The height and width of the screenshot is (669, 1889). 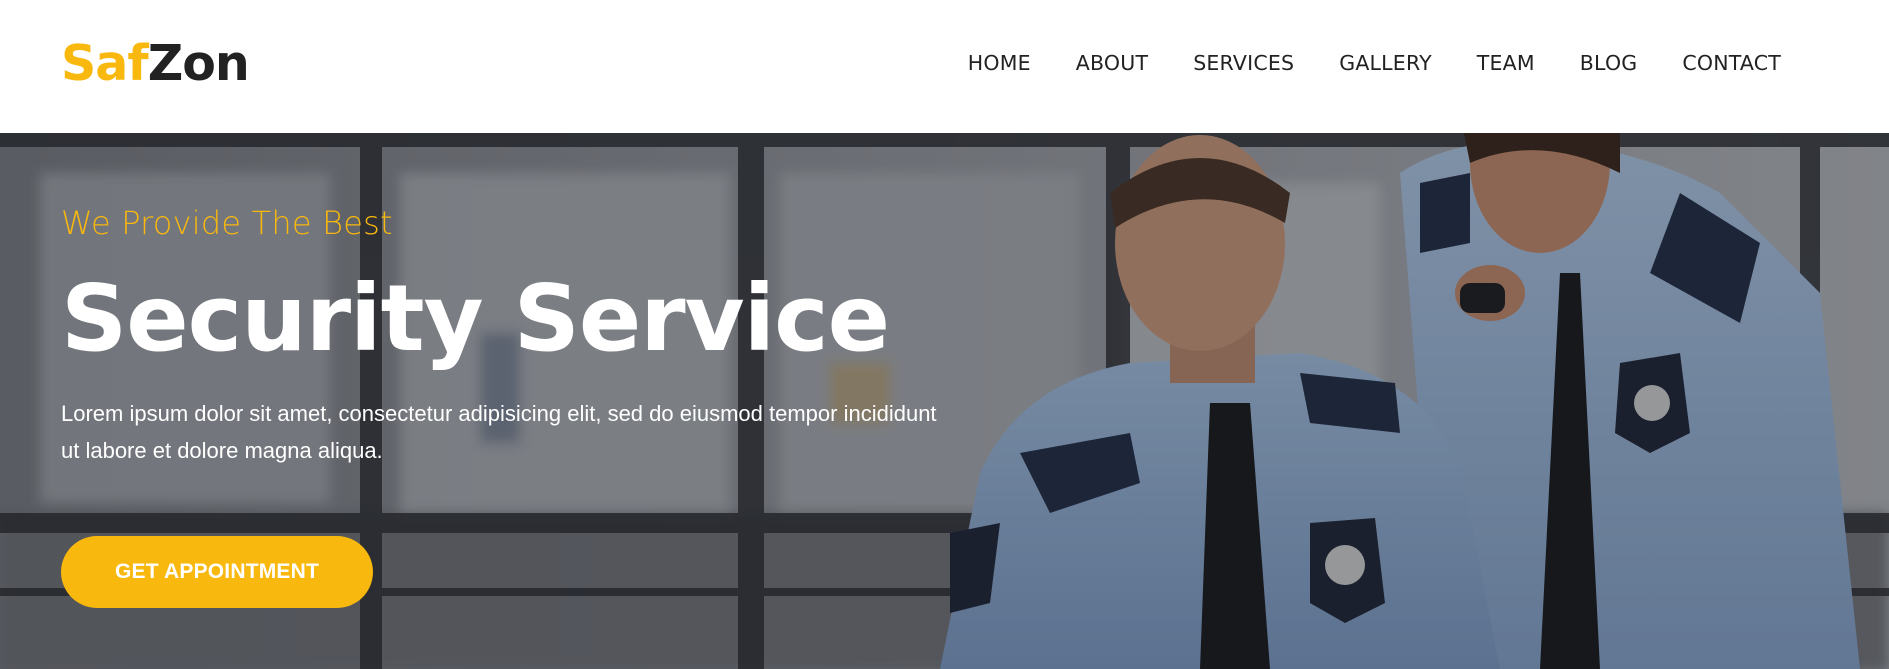 What do you see at coordinates (227, 223) in the screenshot?
I see `hero-tagline: We Provide The Best` at bounding box center [227, 223].